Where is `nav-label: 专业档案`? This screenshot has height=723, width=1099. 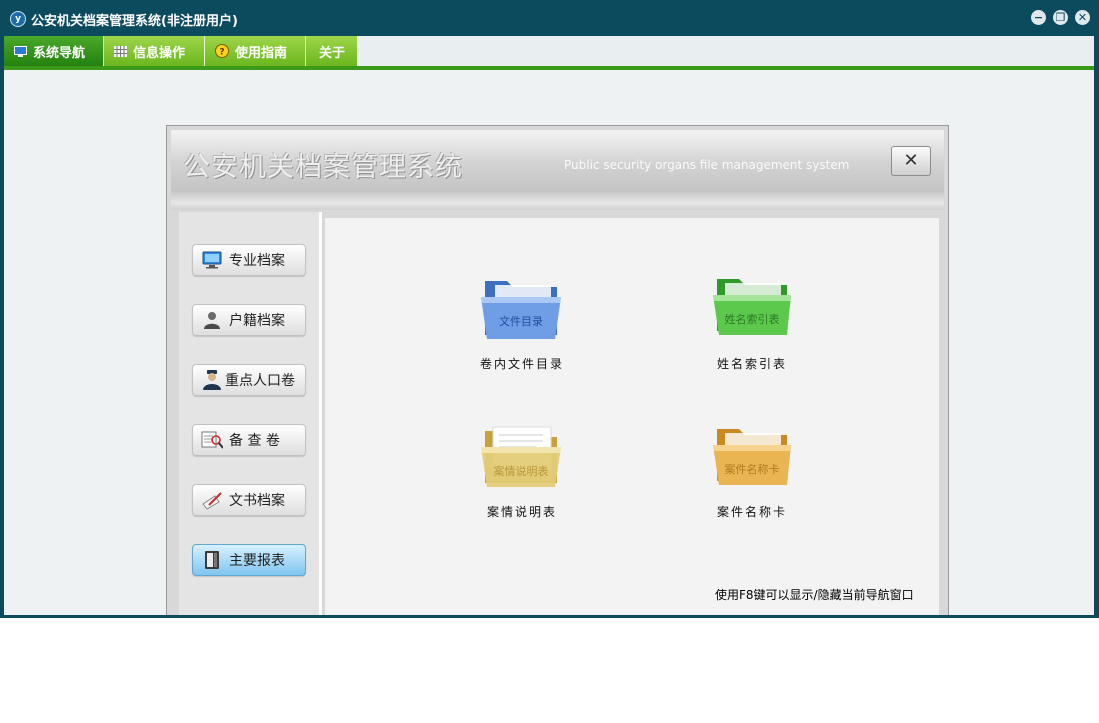 nav-label: 专业档案 is located at coordinates (257, 261).